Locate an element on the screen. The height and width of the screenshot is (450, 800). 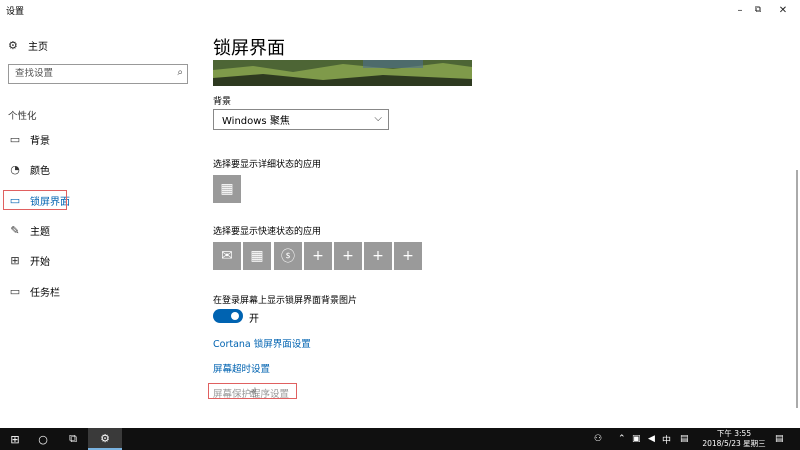
sidebar-item-label: 颜色 is located at coordinates (40, 171).